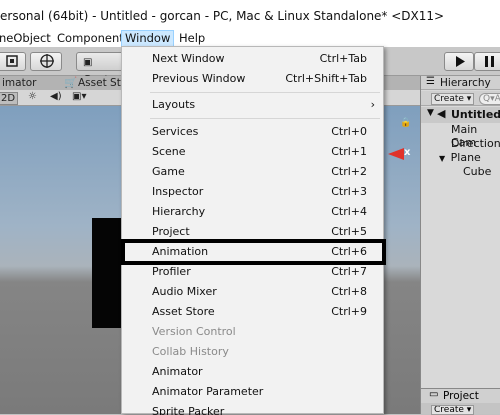 This screenshot has width=500, height=415. I want to click on menu-item-shortcut: Ctrl+0, so click(349, 131).